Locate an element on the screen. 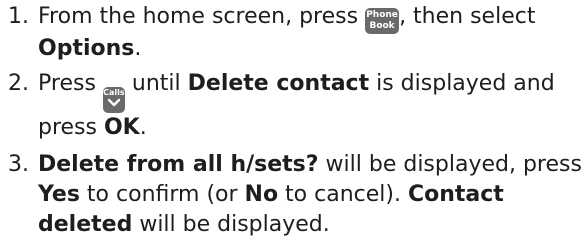  text-segment: until is located at coordinates (156, 83).